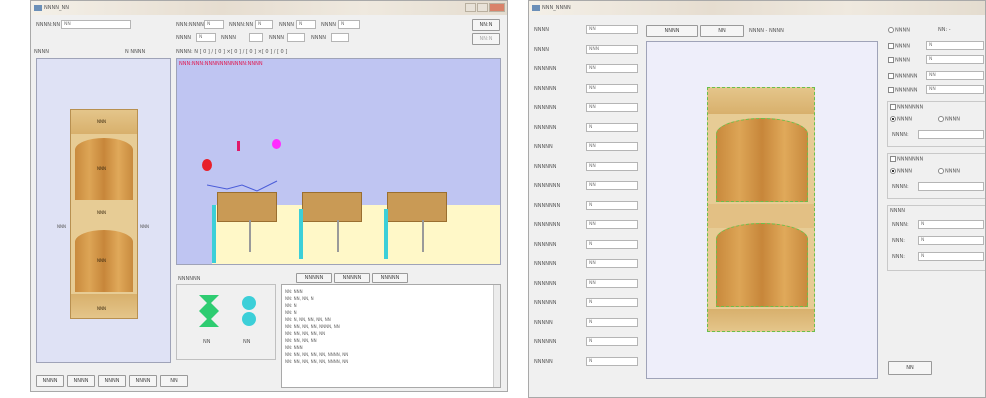  Describe the element at coordinates (314, 278) in the screenshot. I see `tab-1: NNNNN` at that location.